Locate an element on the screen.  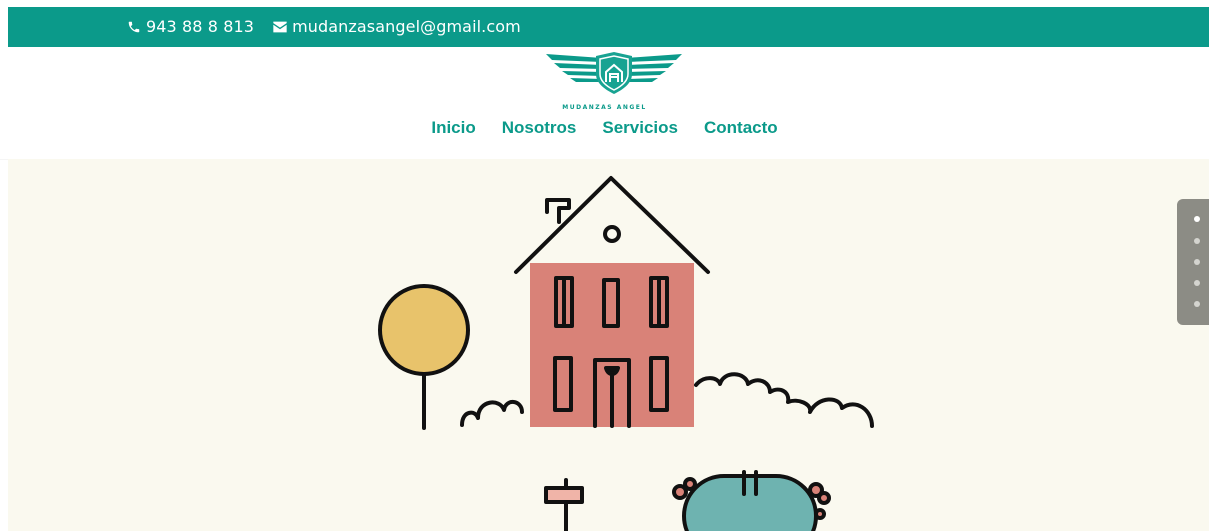
email-link: mudanzasangel@gmail.com is located at coordinates (396, 26).